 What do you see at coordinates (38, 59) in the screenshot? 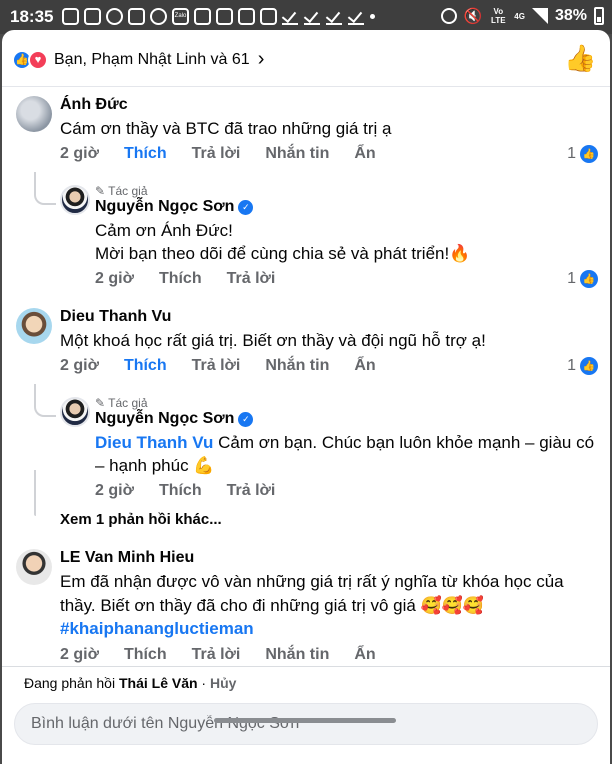
I see `love-reaction-icon: ♥` at bounding box center [38, 59].